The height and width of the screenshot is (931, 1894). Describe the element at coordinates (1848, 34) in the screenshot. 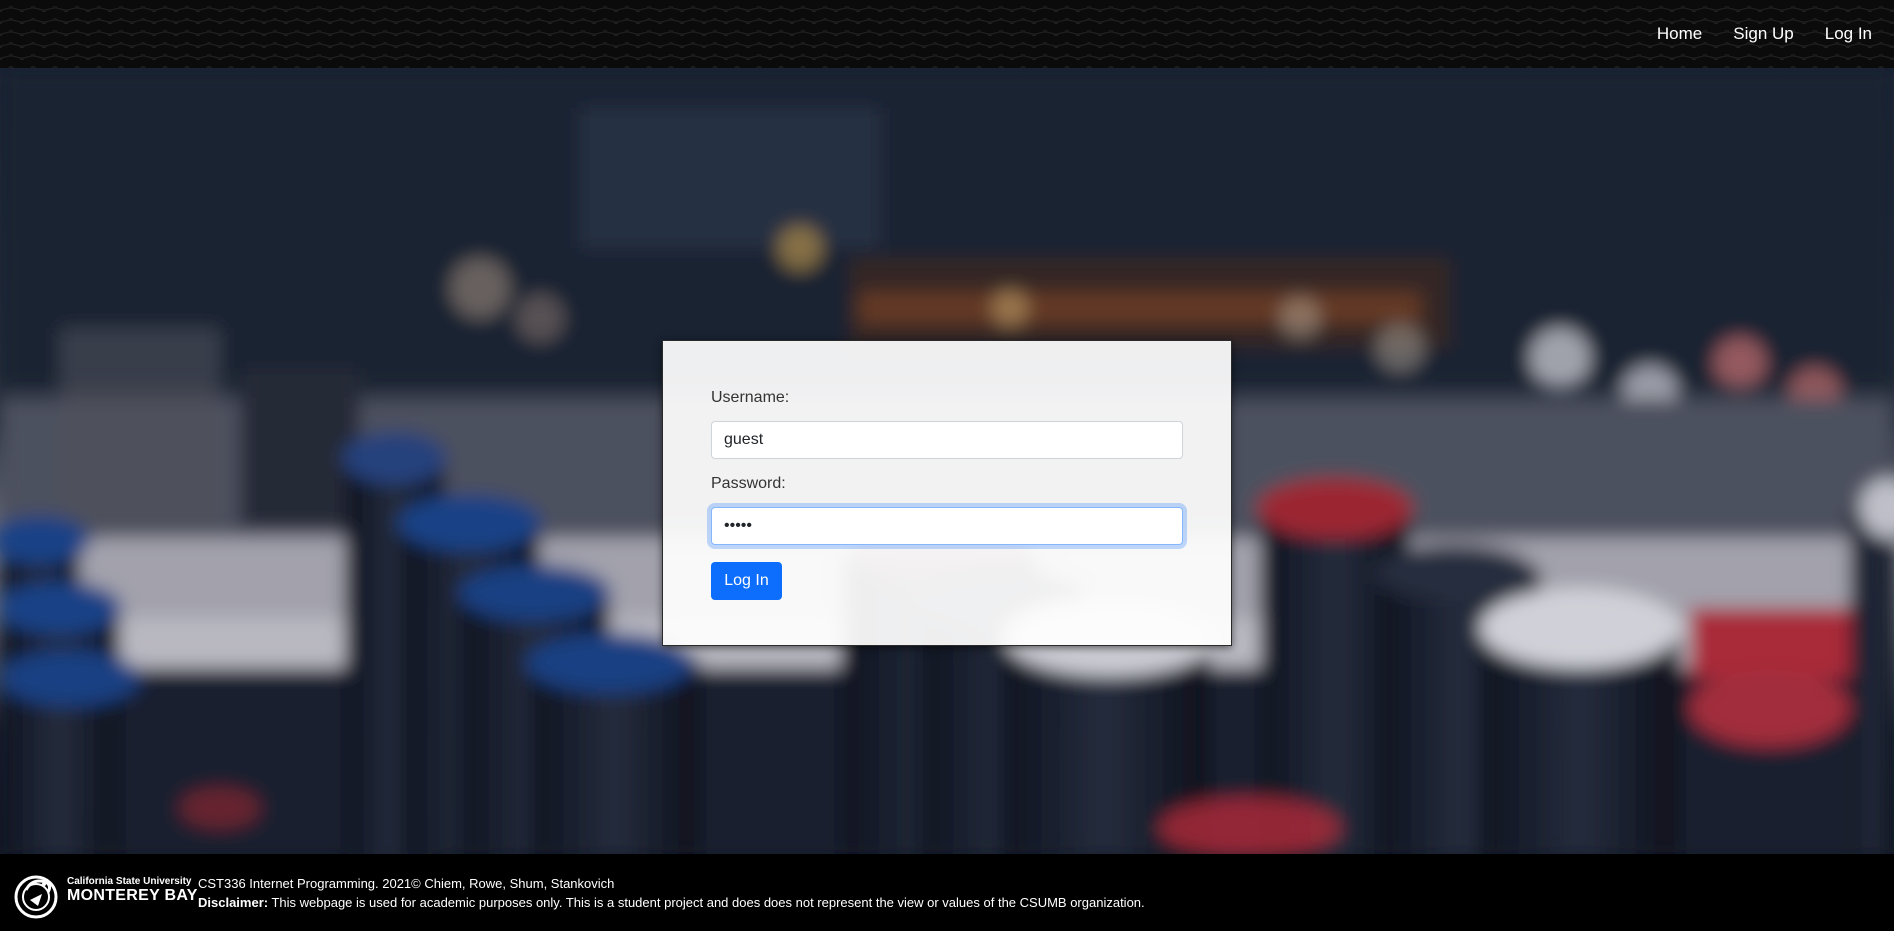

I see `nav-link-login: Log In` at that location.